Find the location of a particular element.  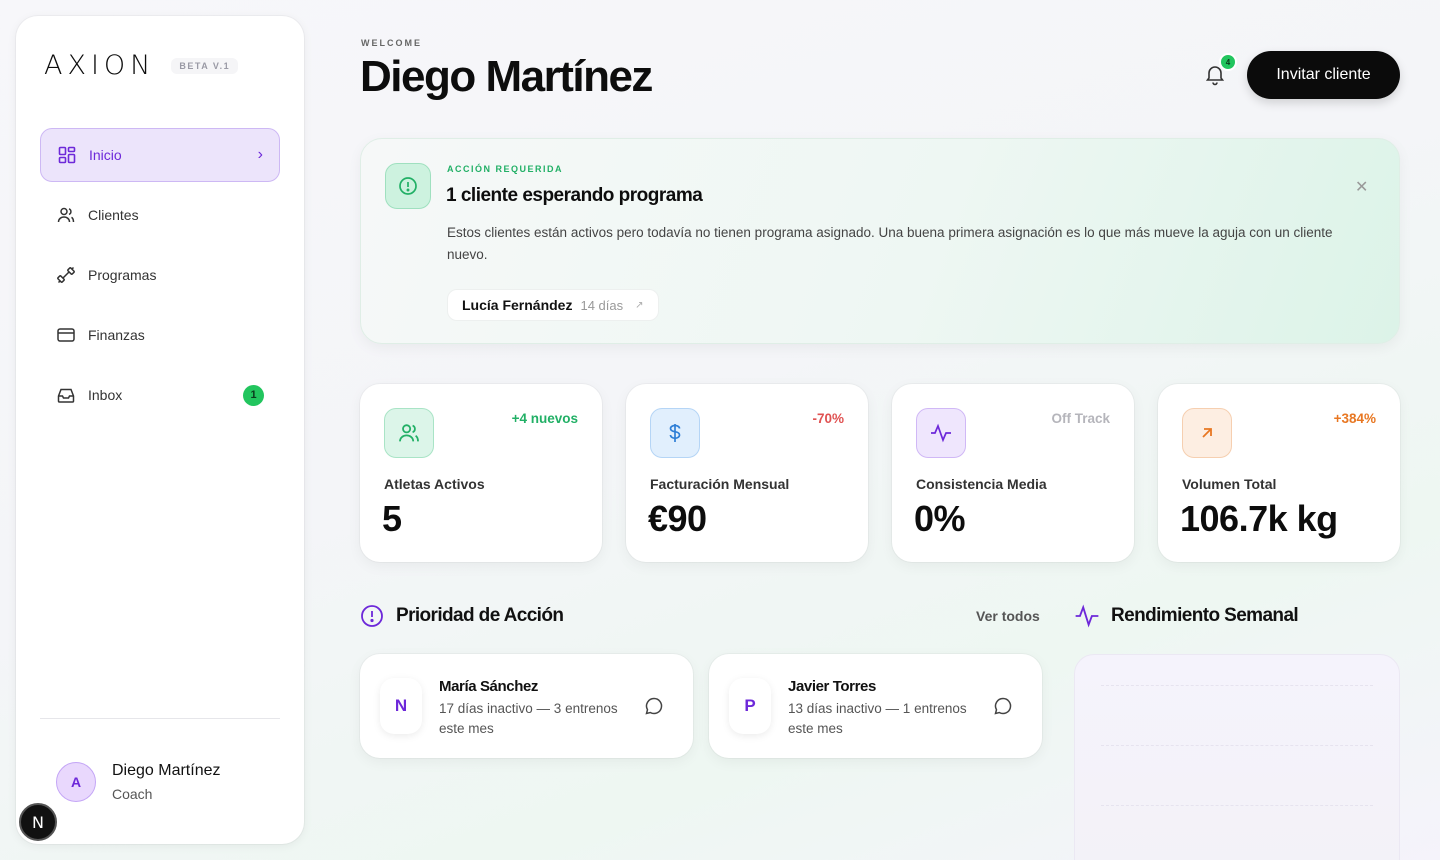

client-name: Javier Torres is located at coordinates (832, 686).